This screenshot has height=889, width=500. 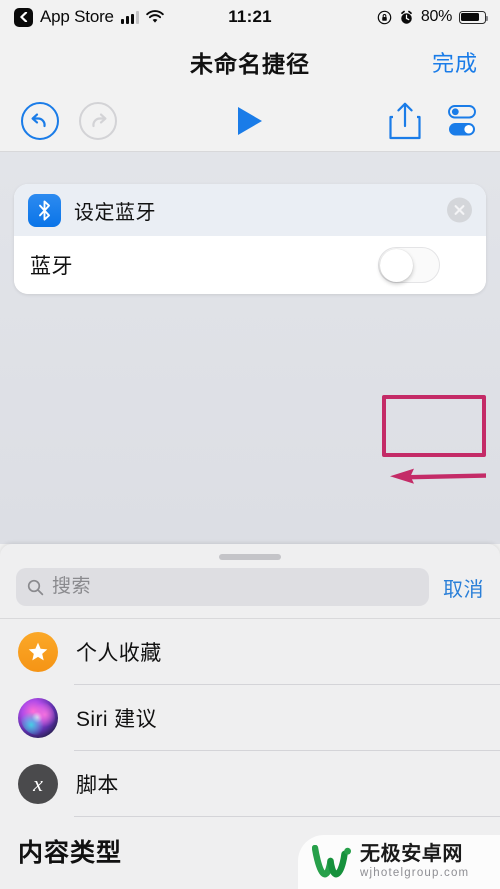 I want to click on battery-percent-label: 80%, so click(x=436, y=16).